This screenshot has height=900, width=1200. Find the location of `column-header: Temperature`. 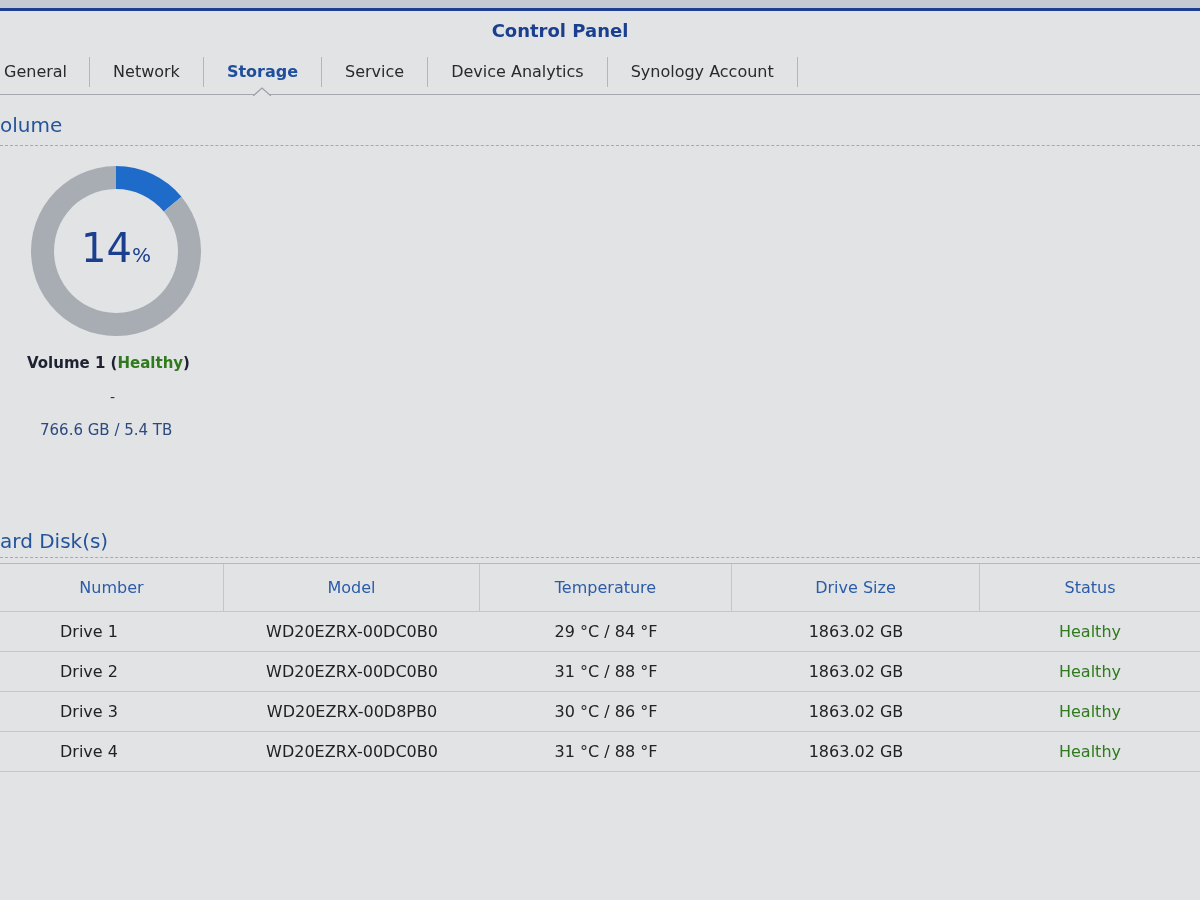

column-header: Temperature is located at coordinates (605, 587).